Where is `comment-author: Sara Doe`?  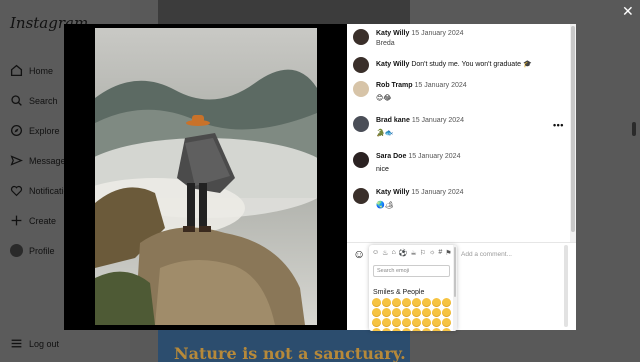 comment-author: Sara Doe is located at coordinates (391, 156).